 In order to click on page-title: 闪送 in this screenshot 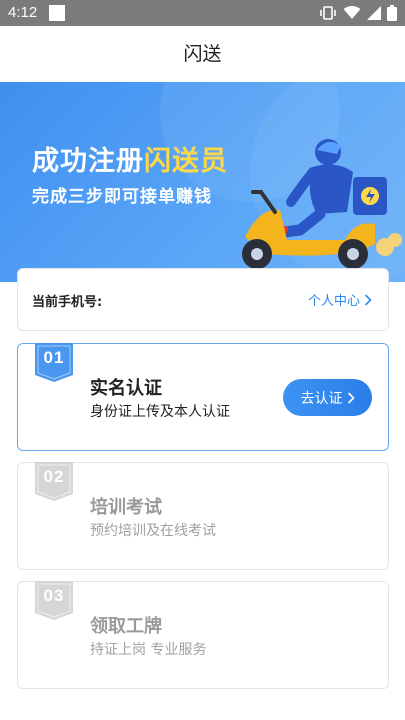, I will do `click(202, 54)`.